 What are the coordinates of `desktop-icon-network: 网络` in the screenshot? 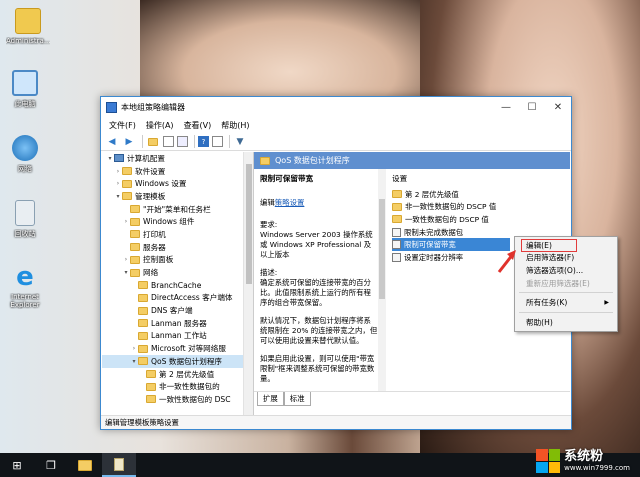 It's located at (25, 154).